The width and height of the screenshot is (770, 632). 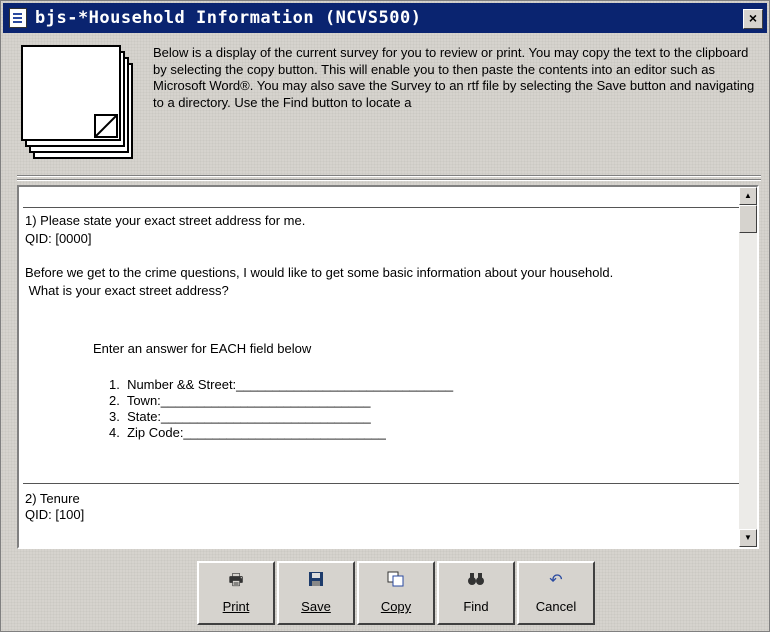 I want to click on field-town: 2. Town:_____________________________, so click(x=240, y=400).